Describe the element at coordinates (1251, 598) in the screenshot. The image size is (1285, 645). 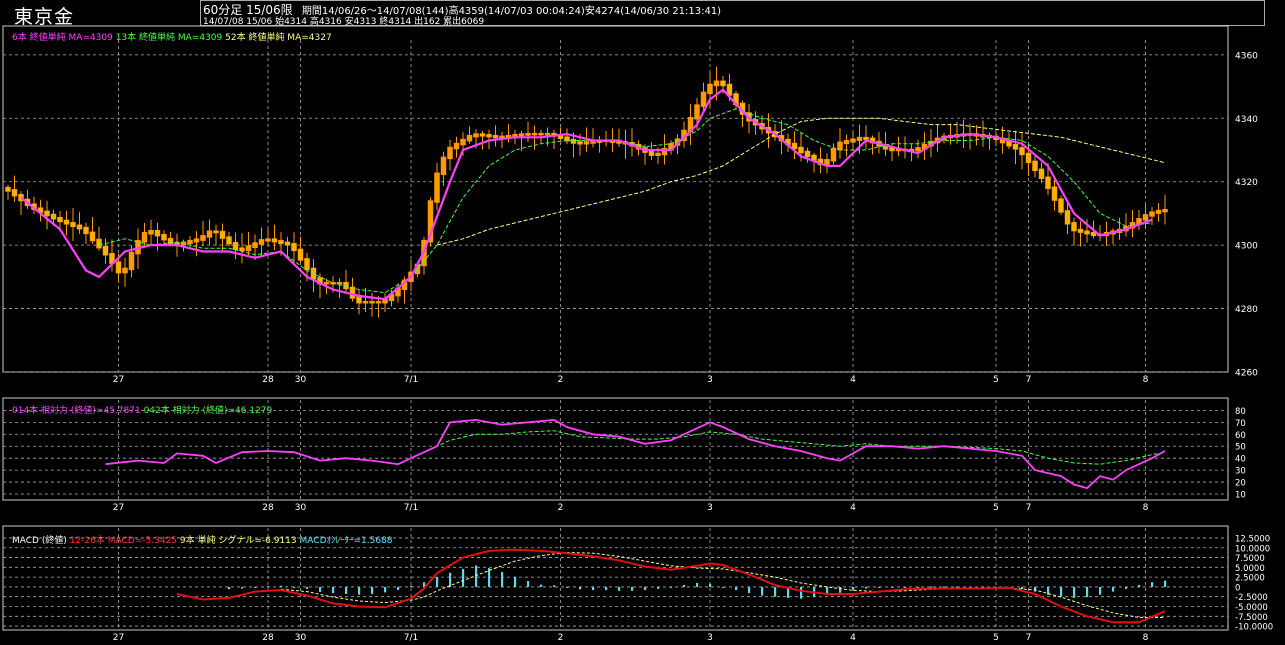
I see `y-tick-label: -2.5000` at that location.